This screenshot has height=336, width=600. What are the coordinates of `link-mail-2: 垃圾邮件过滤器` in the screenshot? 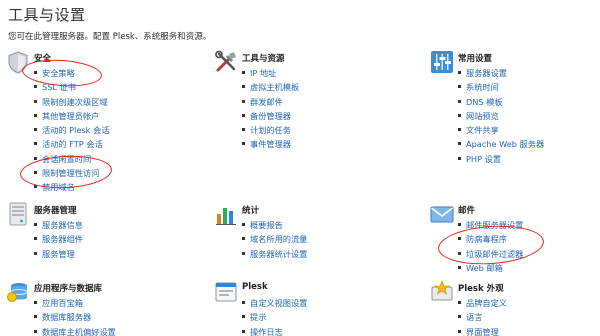 It's located at (494, 254).